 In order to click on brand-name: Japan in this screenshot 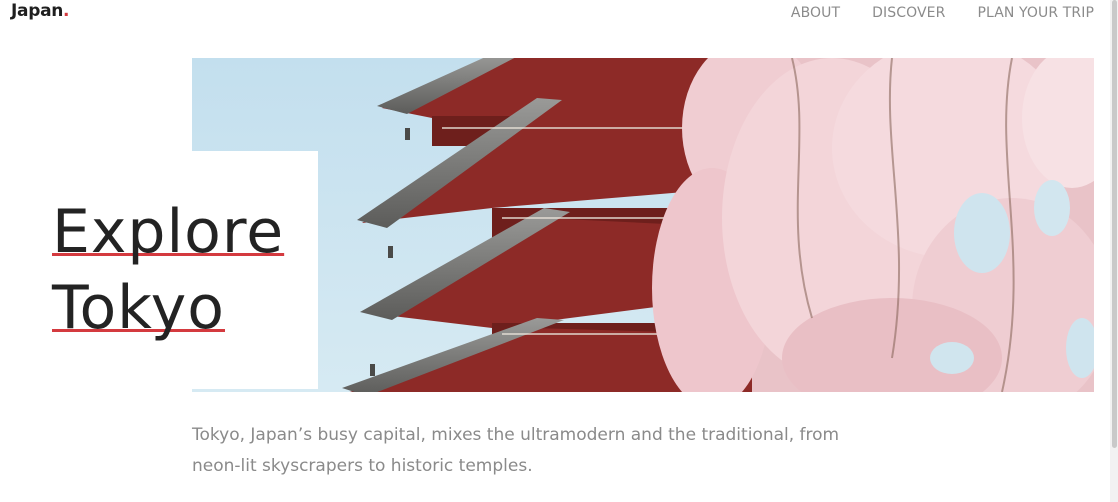, I will do `click(37, 11)`.